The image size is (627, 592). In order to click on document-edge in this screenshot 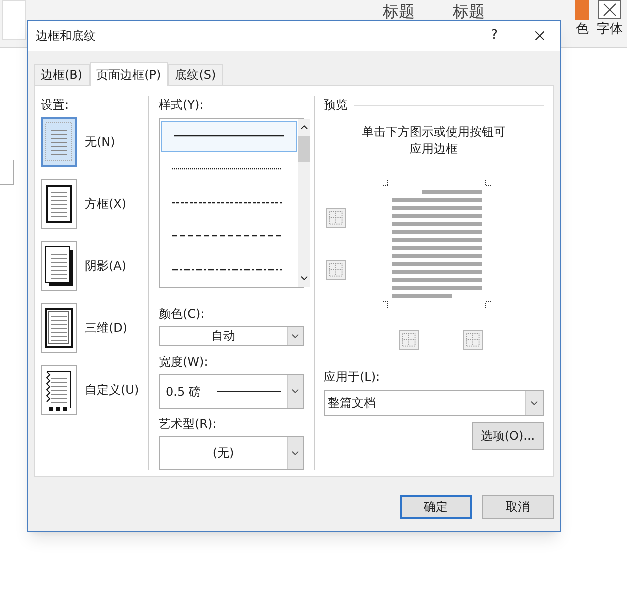, I will do `click(7, 172)`.